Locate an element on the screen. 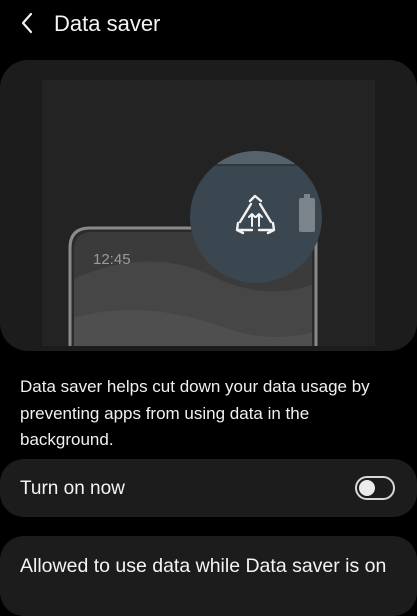 The height and width of the screenshot is (616, 417). page-title: Data saver is located at coordinates (107, 23).